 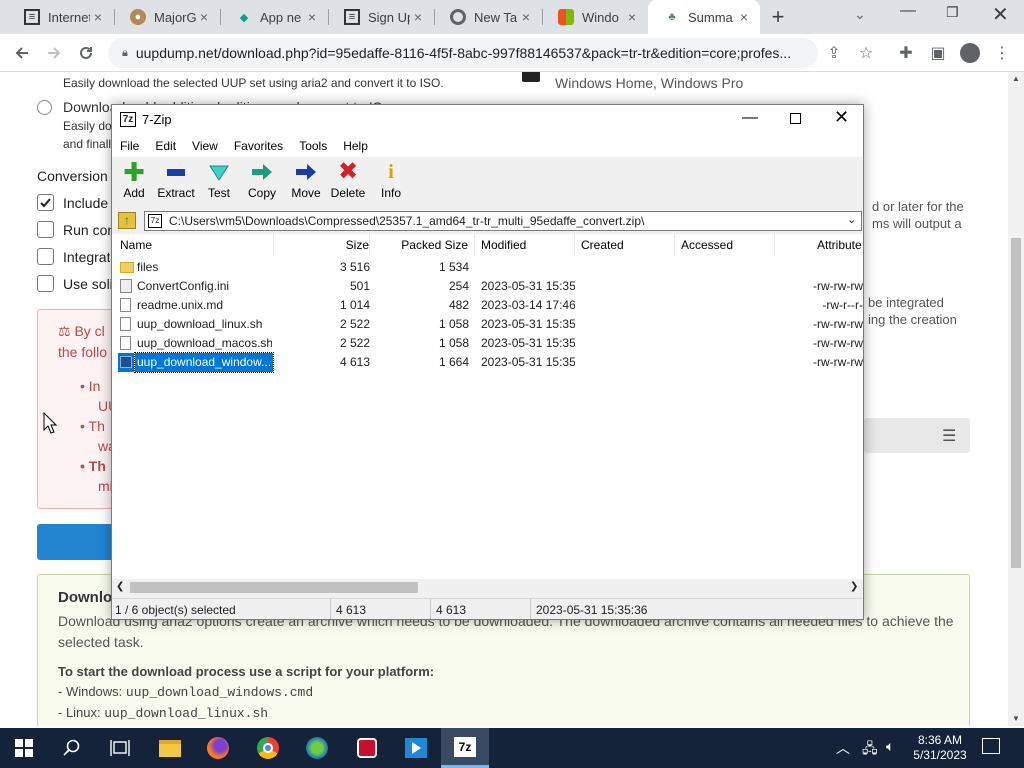 What do you see at coordinates (841, 117) in the screenshot?
I see `sevenzip-close-button: ✕` at bounding box center [841, 117].